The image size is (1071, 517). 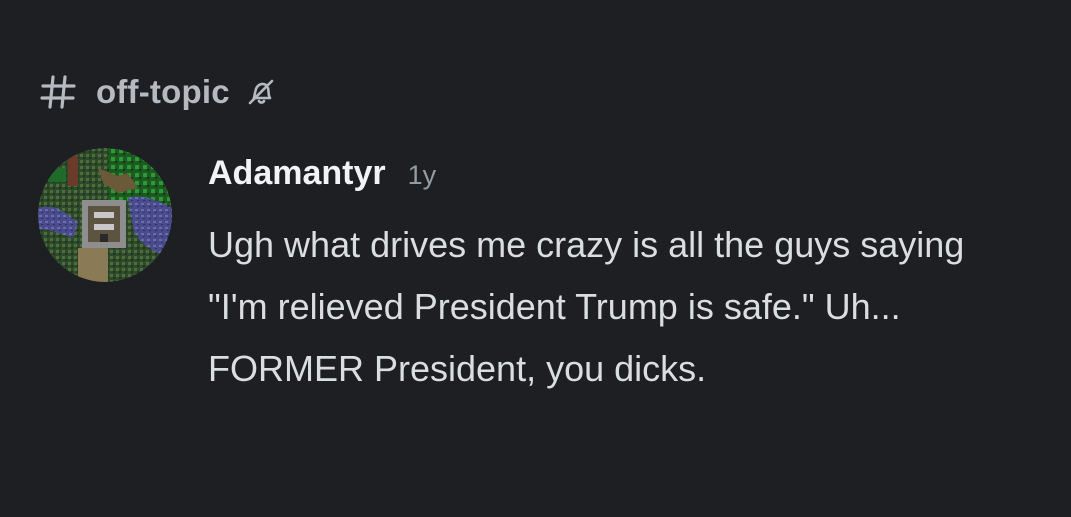 I want to click on channel-header: off-topic, so click(x=158, y=92).